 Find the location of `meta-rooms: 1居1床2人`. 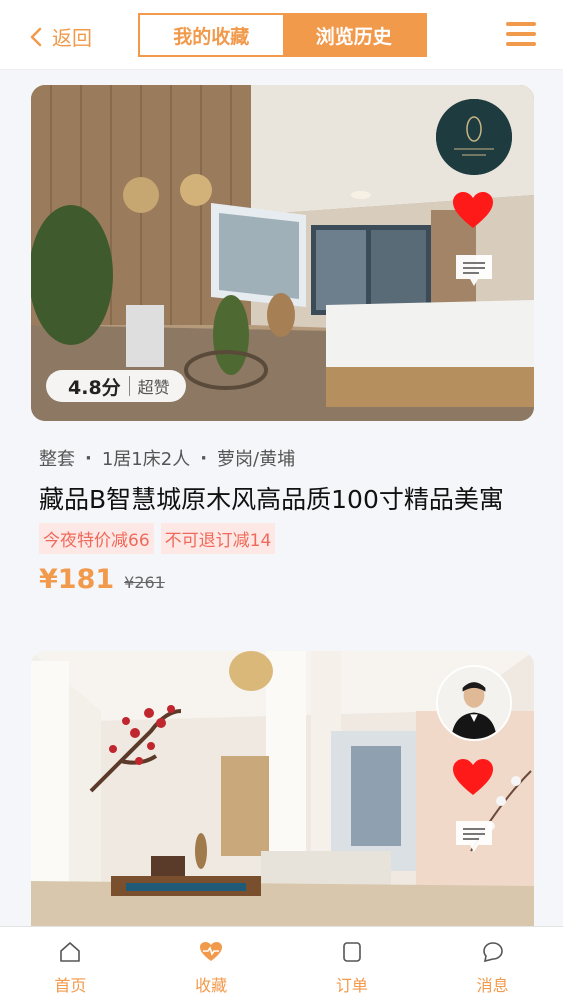

meta-rooms: 1居1床2人 is located at coordinates (146, 459).